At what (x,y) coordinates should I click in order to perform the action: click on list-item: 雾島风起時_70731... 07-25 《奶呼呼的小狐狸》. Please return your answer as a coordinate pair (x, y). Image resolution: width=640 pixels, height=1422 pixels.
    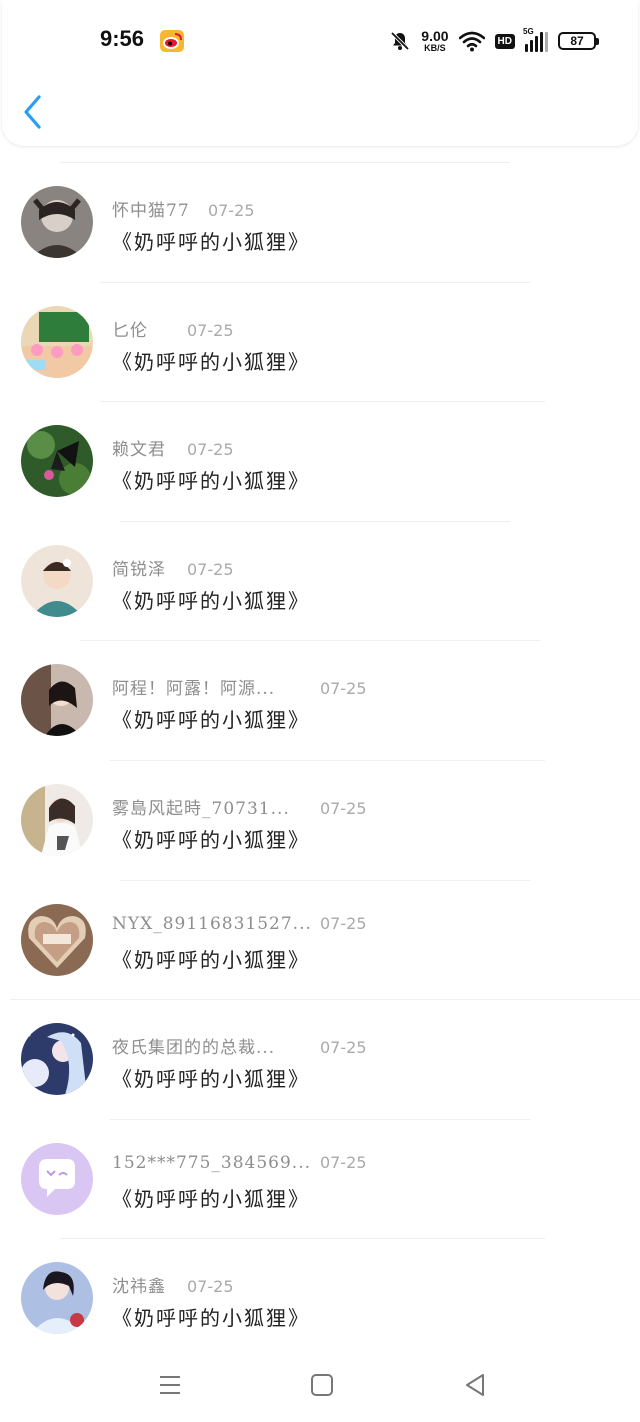
    Looking at the image, I should click on (320, 819).